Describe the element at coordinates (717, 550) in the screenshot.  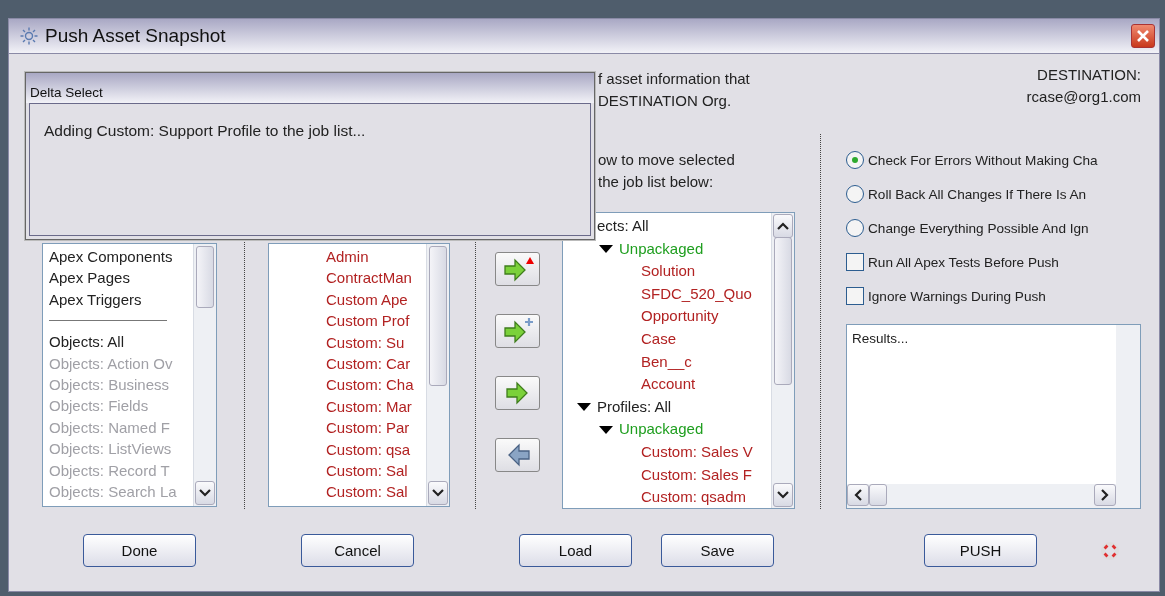
I see `save-button: Save` at that location.